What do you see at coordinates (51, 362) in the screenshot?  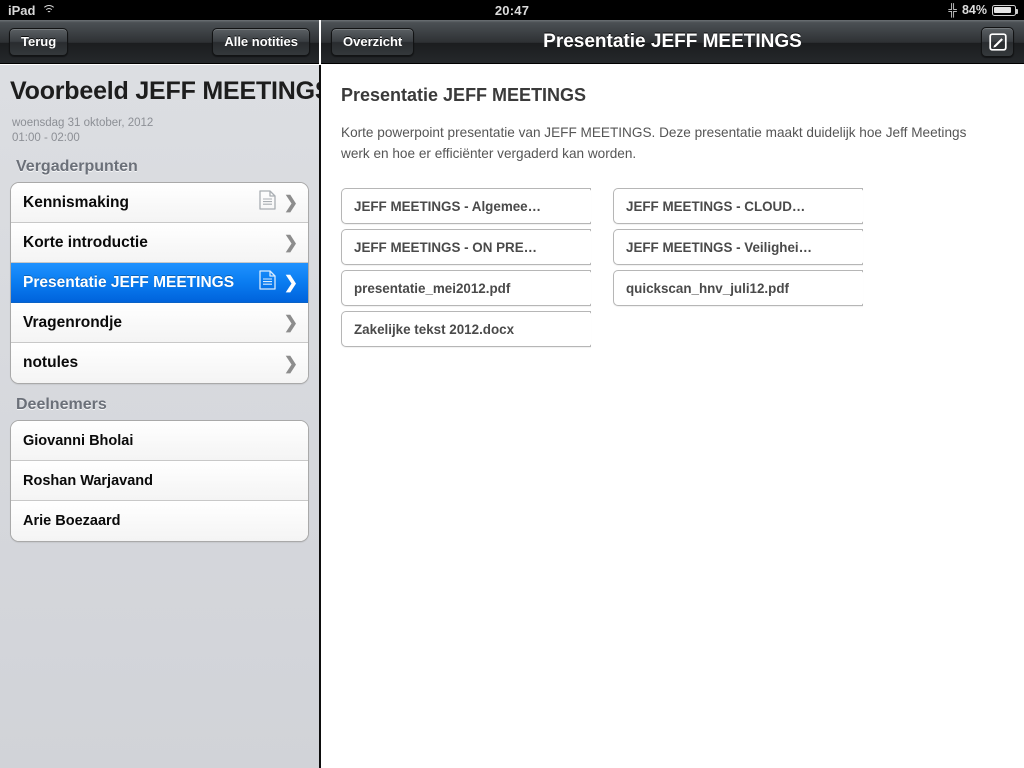 I see `agenda-item-label: notules` at bounding box center [51, 362].